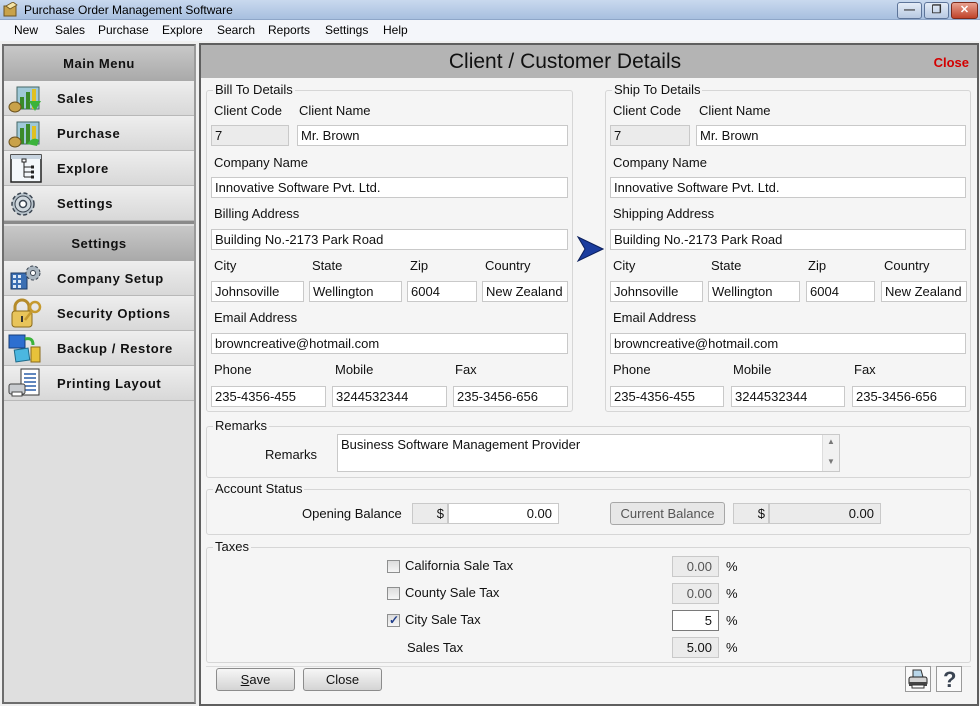 The height and width of the screenshot is (706, 980). I want to click on remarks-label: Remarks, so click(291, 454).